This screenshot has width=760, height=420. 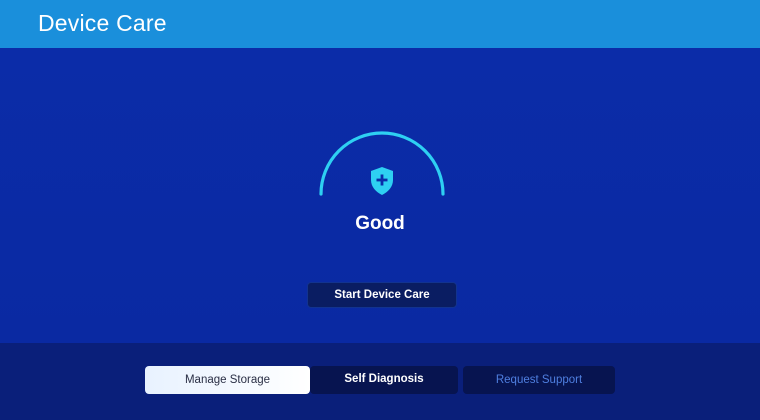 What do you see at coordinates (539, 380) in the screenshot?
I see `tab-request-support: Request Support` at bounding box center [539, 380].